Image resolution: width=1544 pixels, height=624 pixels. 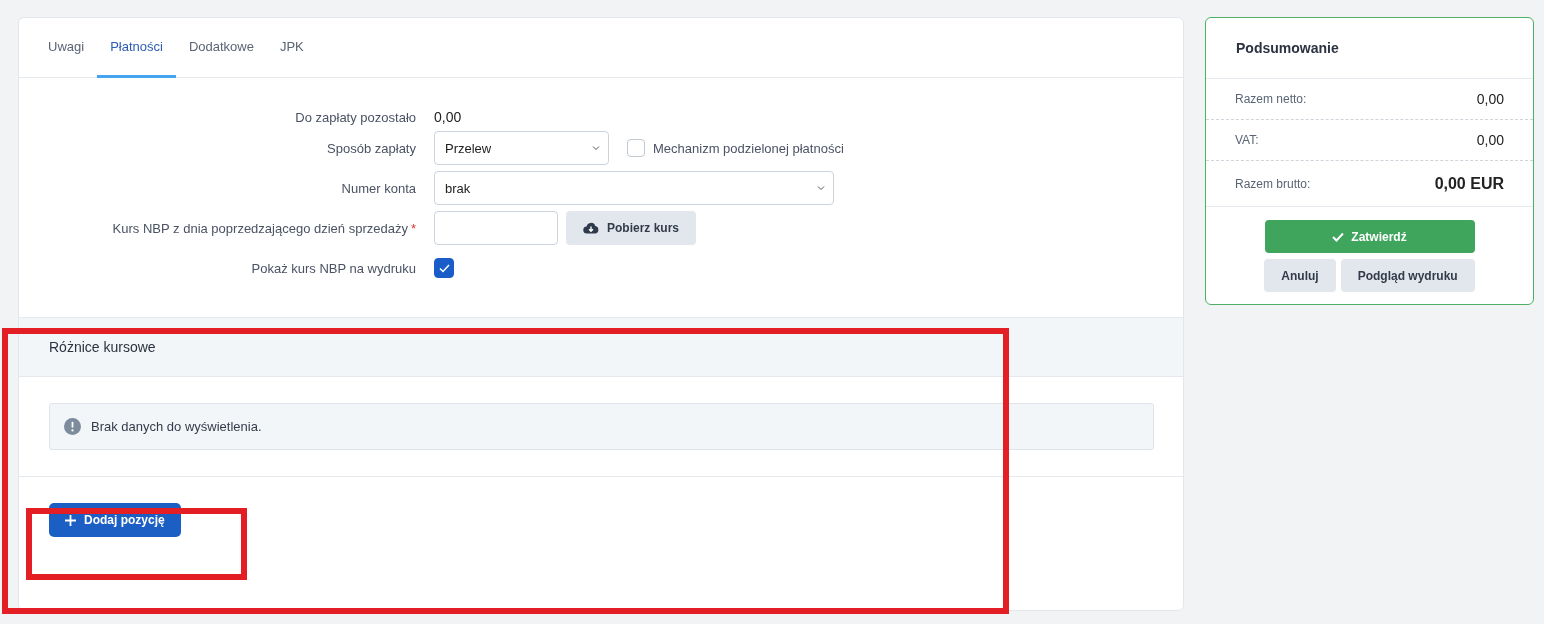 What do you see at coordinates (371, 148) in the screenshot?
I see `field-label: Sposób zapłaty` at bounding box center [371, 148].